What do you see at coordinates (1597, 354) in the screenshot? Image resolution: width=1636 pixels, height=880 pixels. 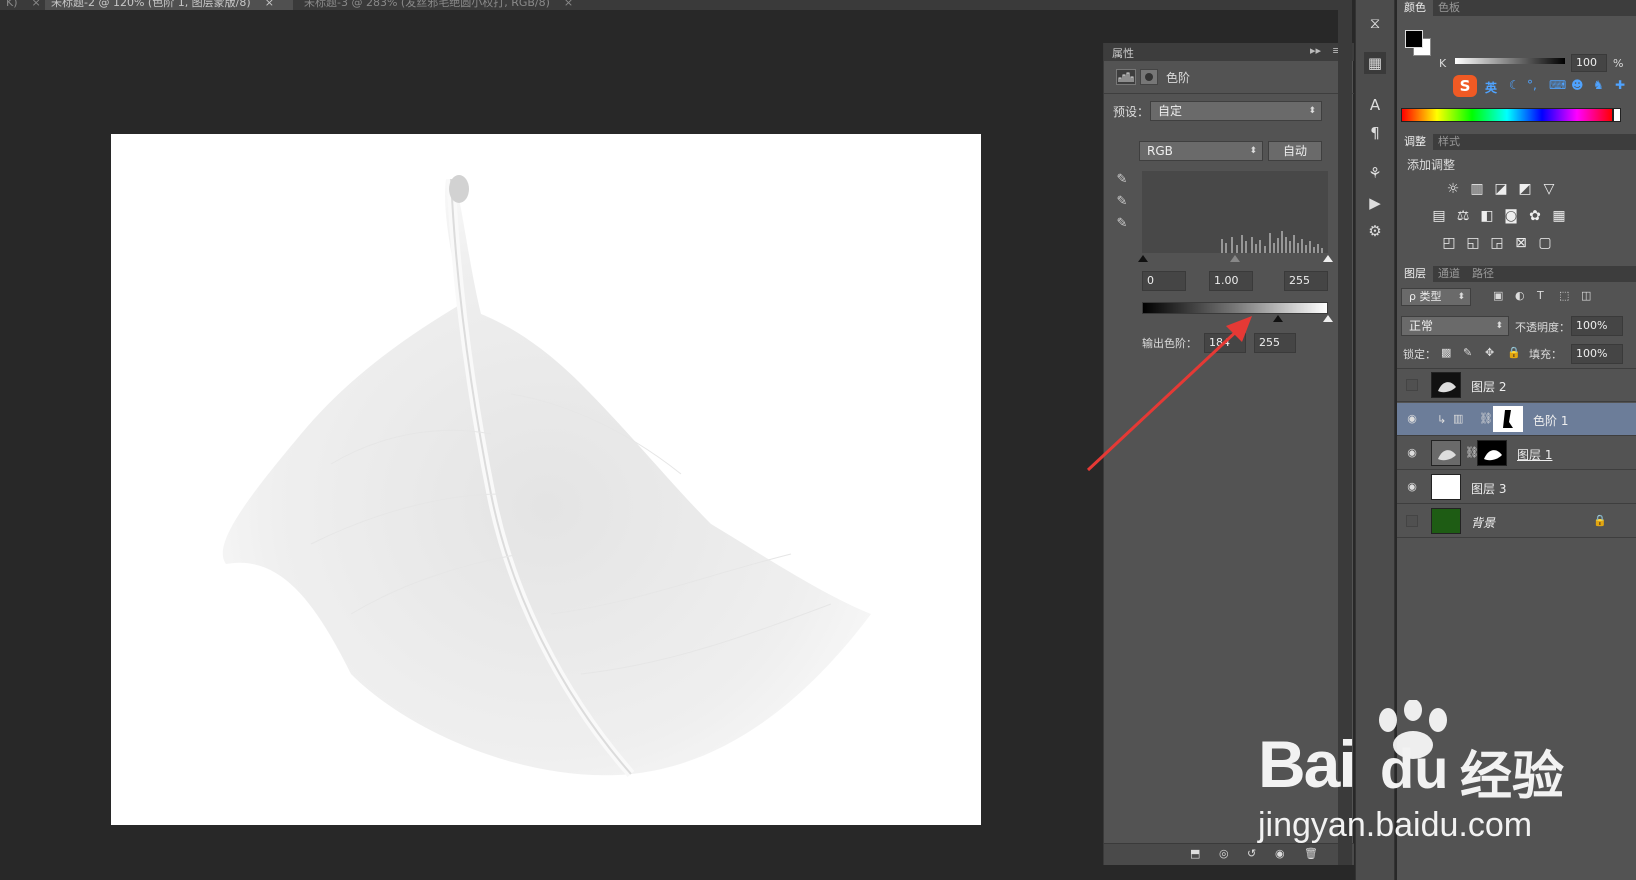 I see `fill-field: 100%` at bounding box center [1597, 354].